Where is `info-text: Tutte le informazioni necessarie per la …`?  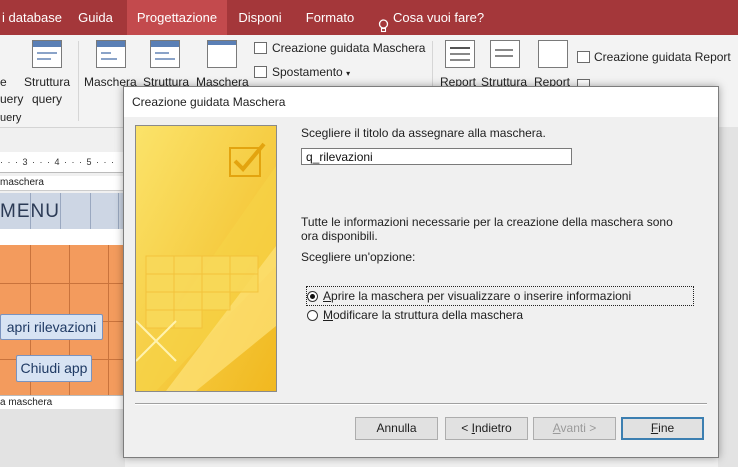
info-text: Tutte le informazioni necessarie per la … is located at coordinates (487, 229).